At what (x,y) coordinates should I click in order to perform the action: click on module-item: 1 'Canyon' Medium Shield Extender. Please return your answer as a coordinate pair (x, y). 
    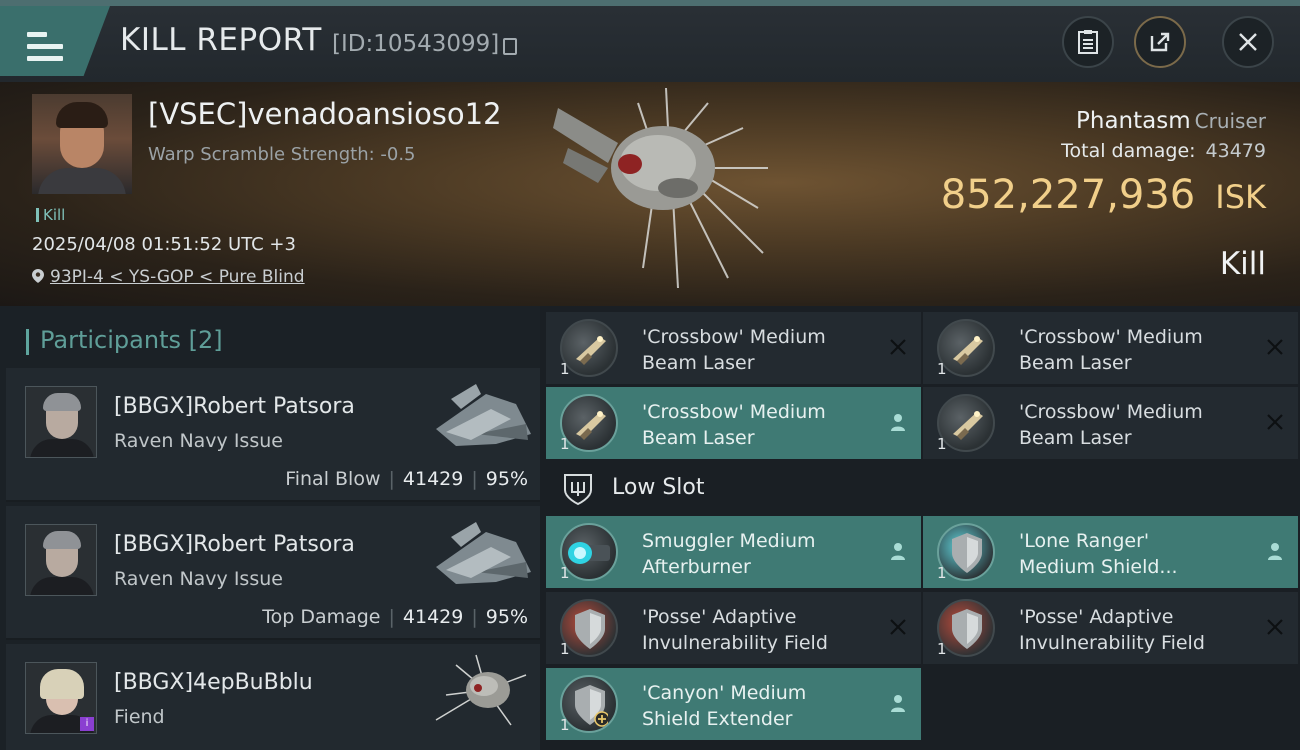
    Looking at the image, I should click on (733, 704).